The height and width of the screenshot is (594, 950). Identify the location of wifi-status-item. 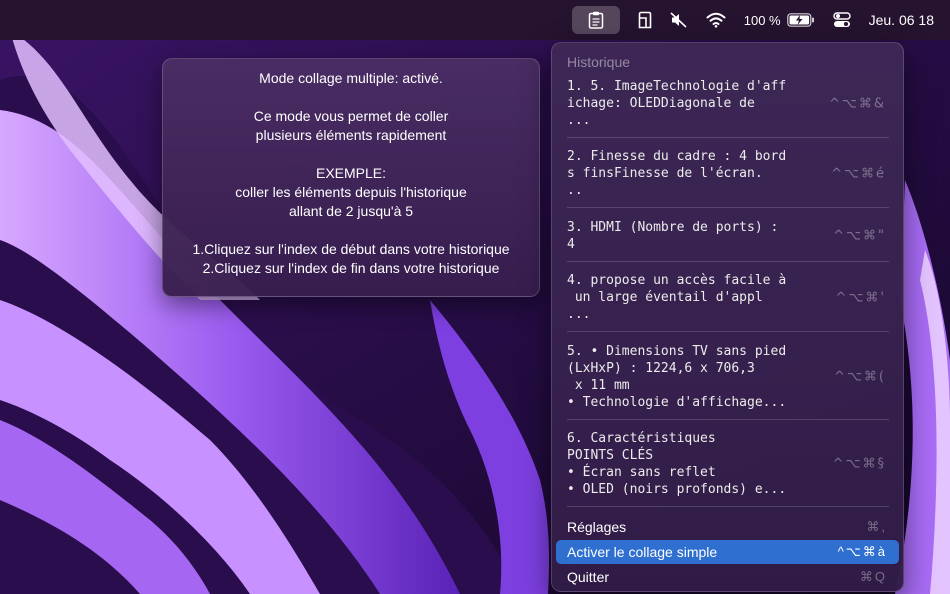
(716, 20).